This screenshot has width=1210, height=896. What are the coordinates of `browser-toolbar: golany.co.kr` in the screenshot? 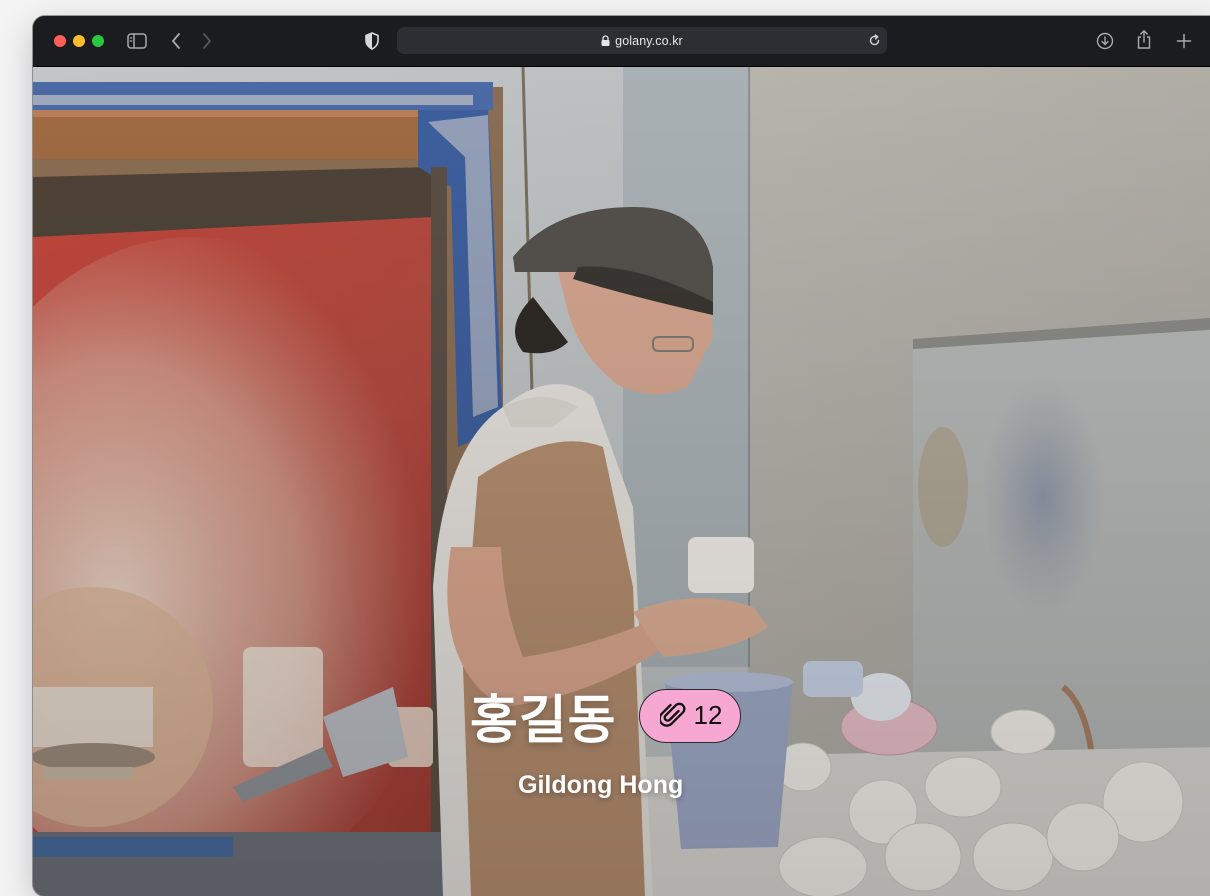 It's located at (621, 41).